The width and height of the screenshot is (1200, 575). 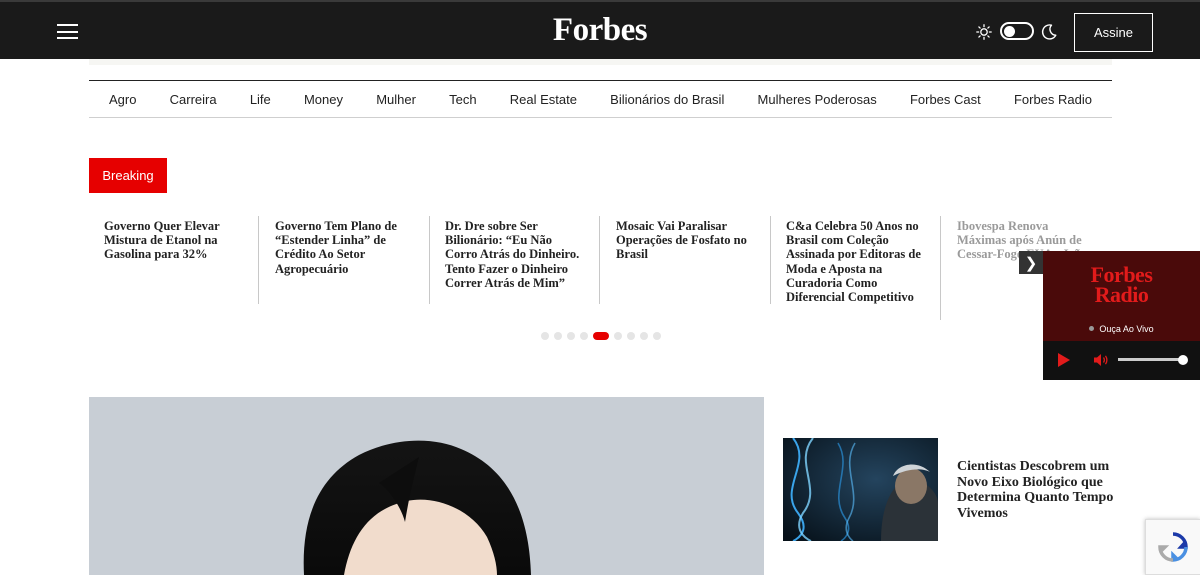 What do you see at coordinates (600, 62) in the screenshot?
I see `ad-banner-strip` at bounding box center [600, 62].